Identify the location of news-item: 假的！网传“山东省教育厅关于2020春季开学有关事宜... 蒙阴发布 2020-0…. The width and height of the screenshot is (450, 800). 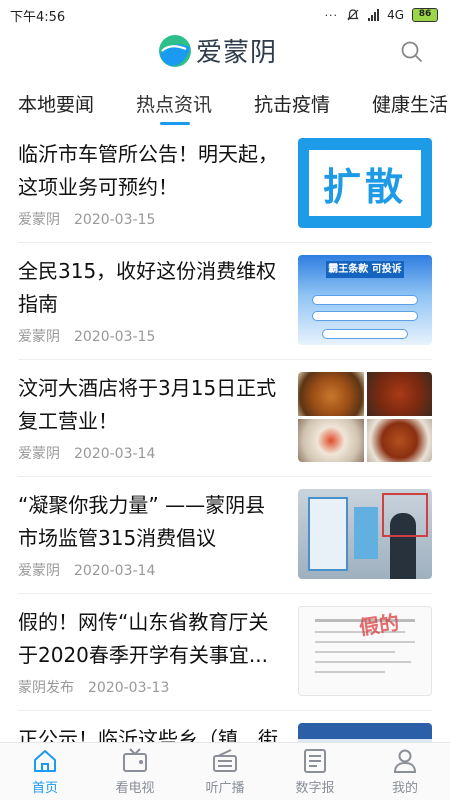
(225, 652).